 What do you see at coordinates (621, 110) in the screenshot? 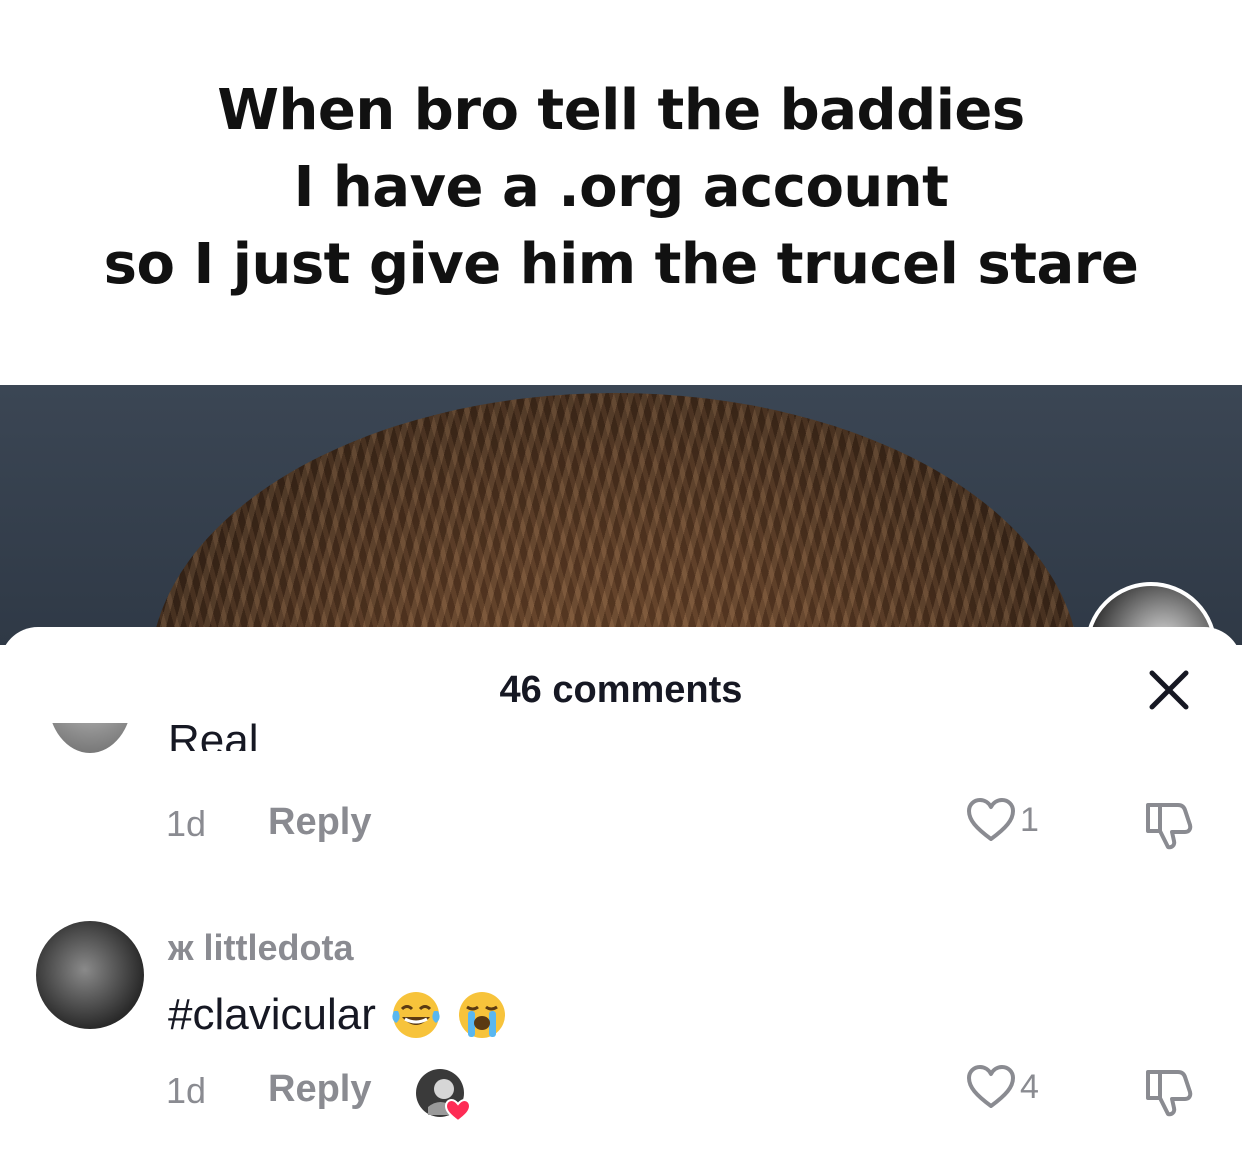
I see `caption-line-1: When bro tell the baddies` at bounding box center [621, 110].